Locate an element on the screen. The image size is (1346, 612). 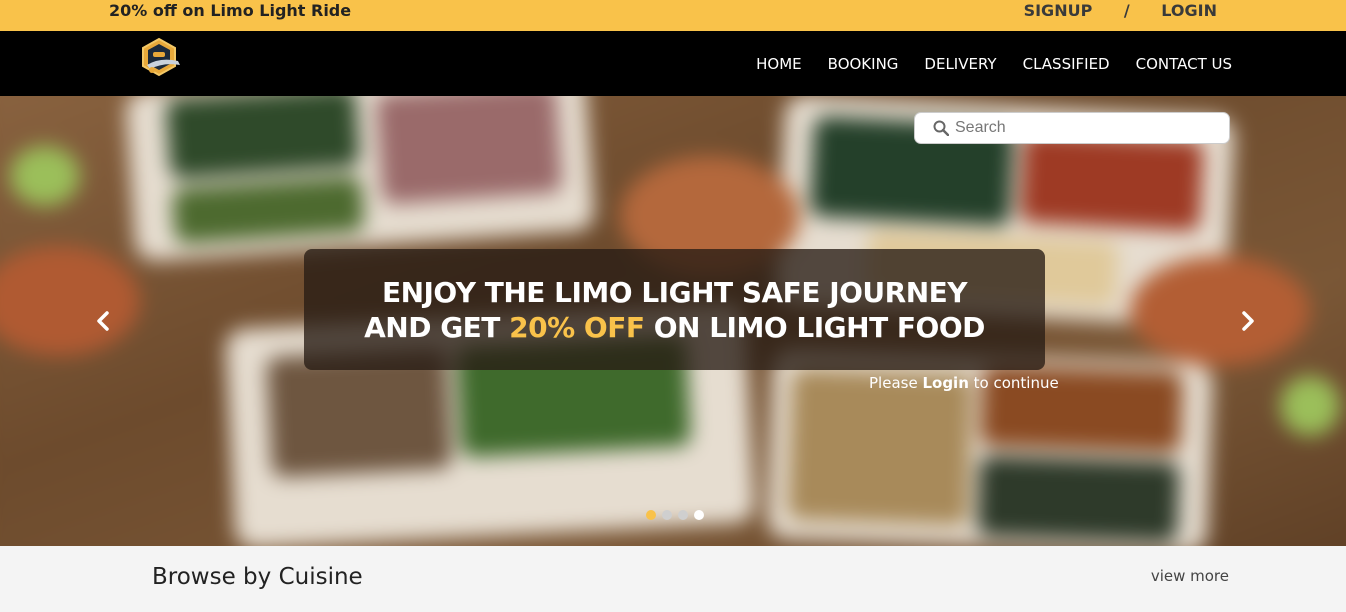
headline-prefix: AND GET is located at coordinates (437, 327).